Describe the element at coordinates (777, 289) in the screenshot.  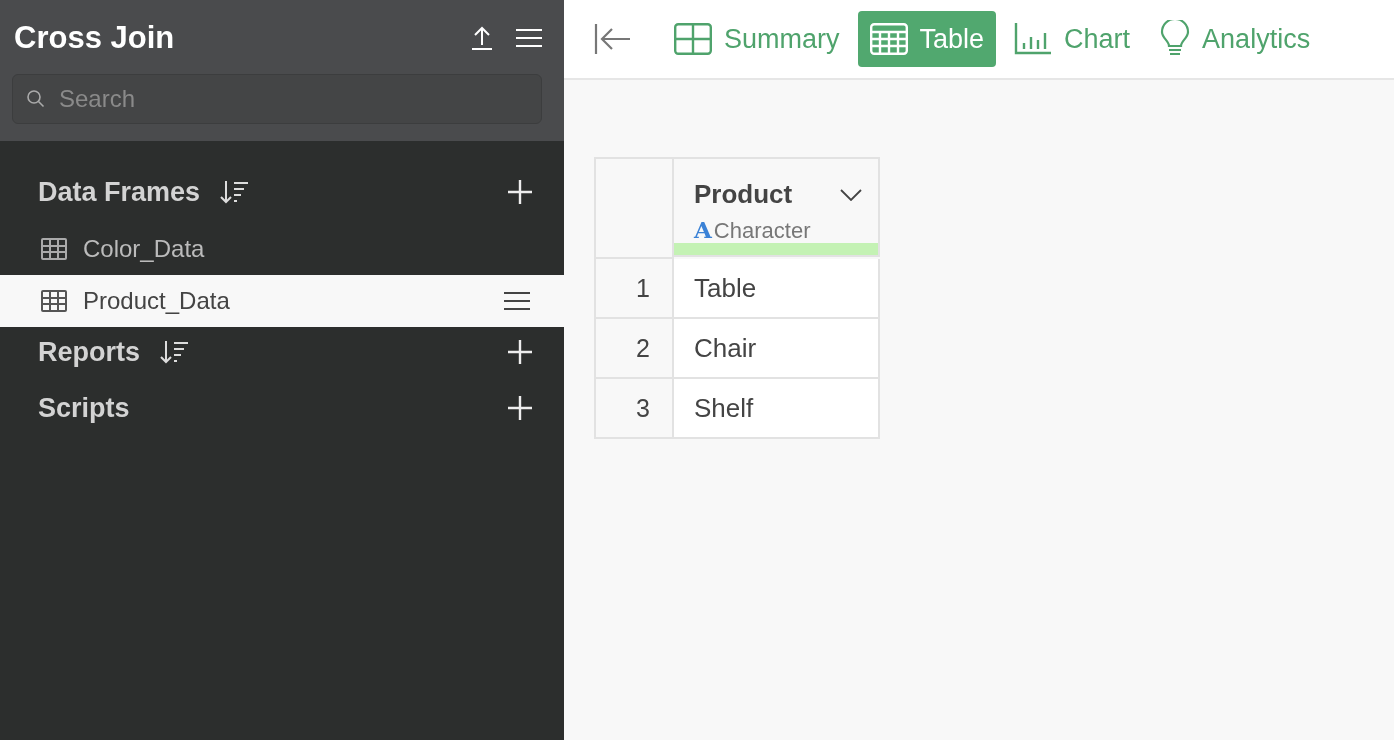
I see `table-cell: Table` at that location.